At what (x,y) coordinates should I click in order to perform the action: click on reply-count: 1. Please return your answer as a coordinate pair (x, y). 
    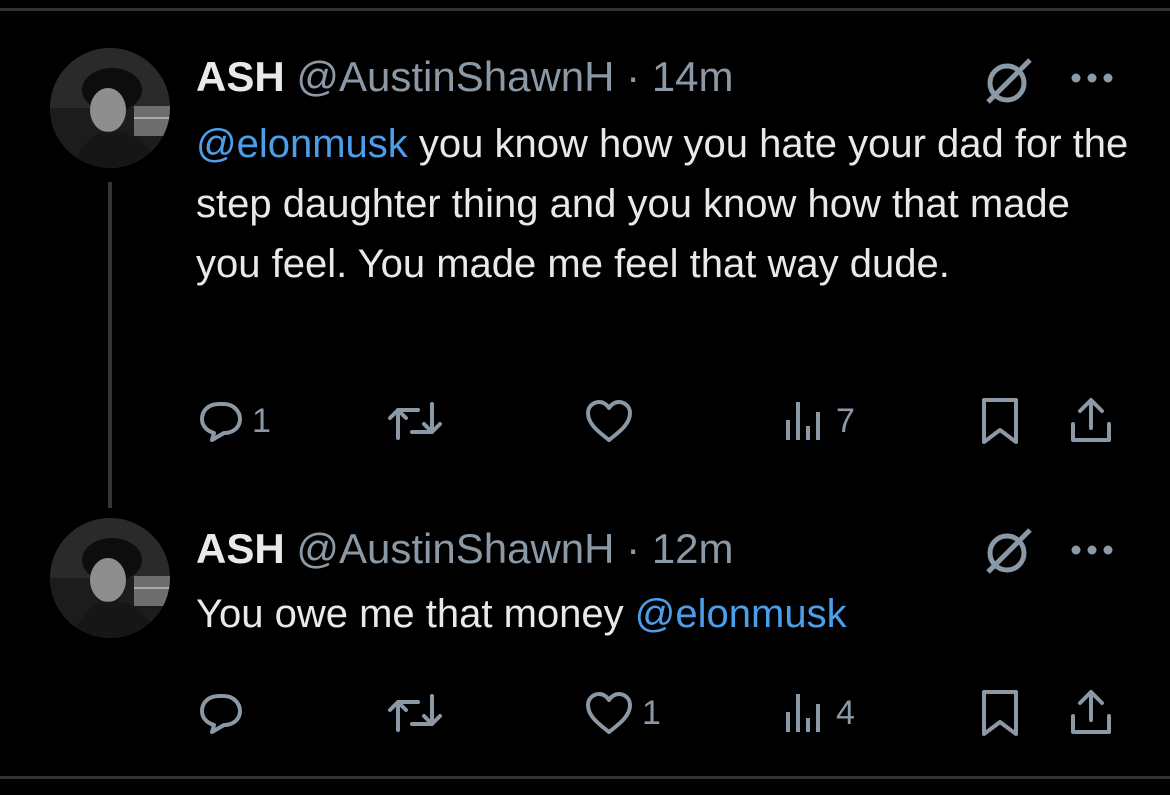
    Looking at the image, I should click on (261, 420).